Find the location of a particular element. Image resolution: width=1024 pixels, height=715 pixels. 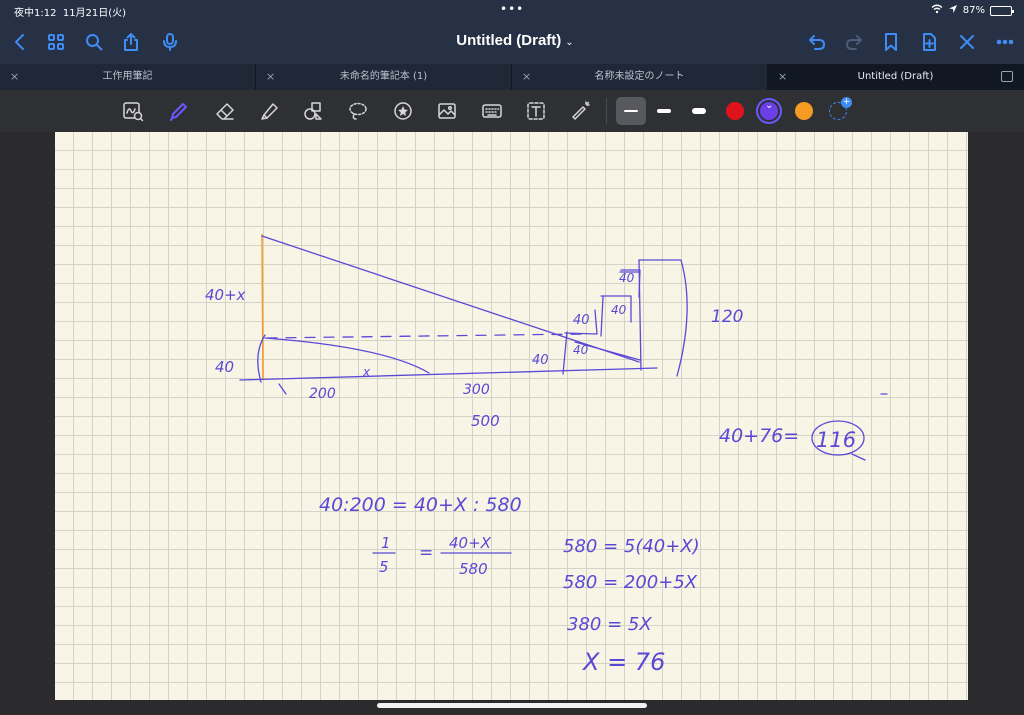

text-box-icon is located at coordinates (536, 111).